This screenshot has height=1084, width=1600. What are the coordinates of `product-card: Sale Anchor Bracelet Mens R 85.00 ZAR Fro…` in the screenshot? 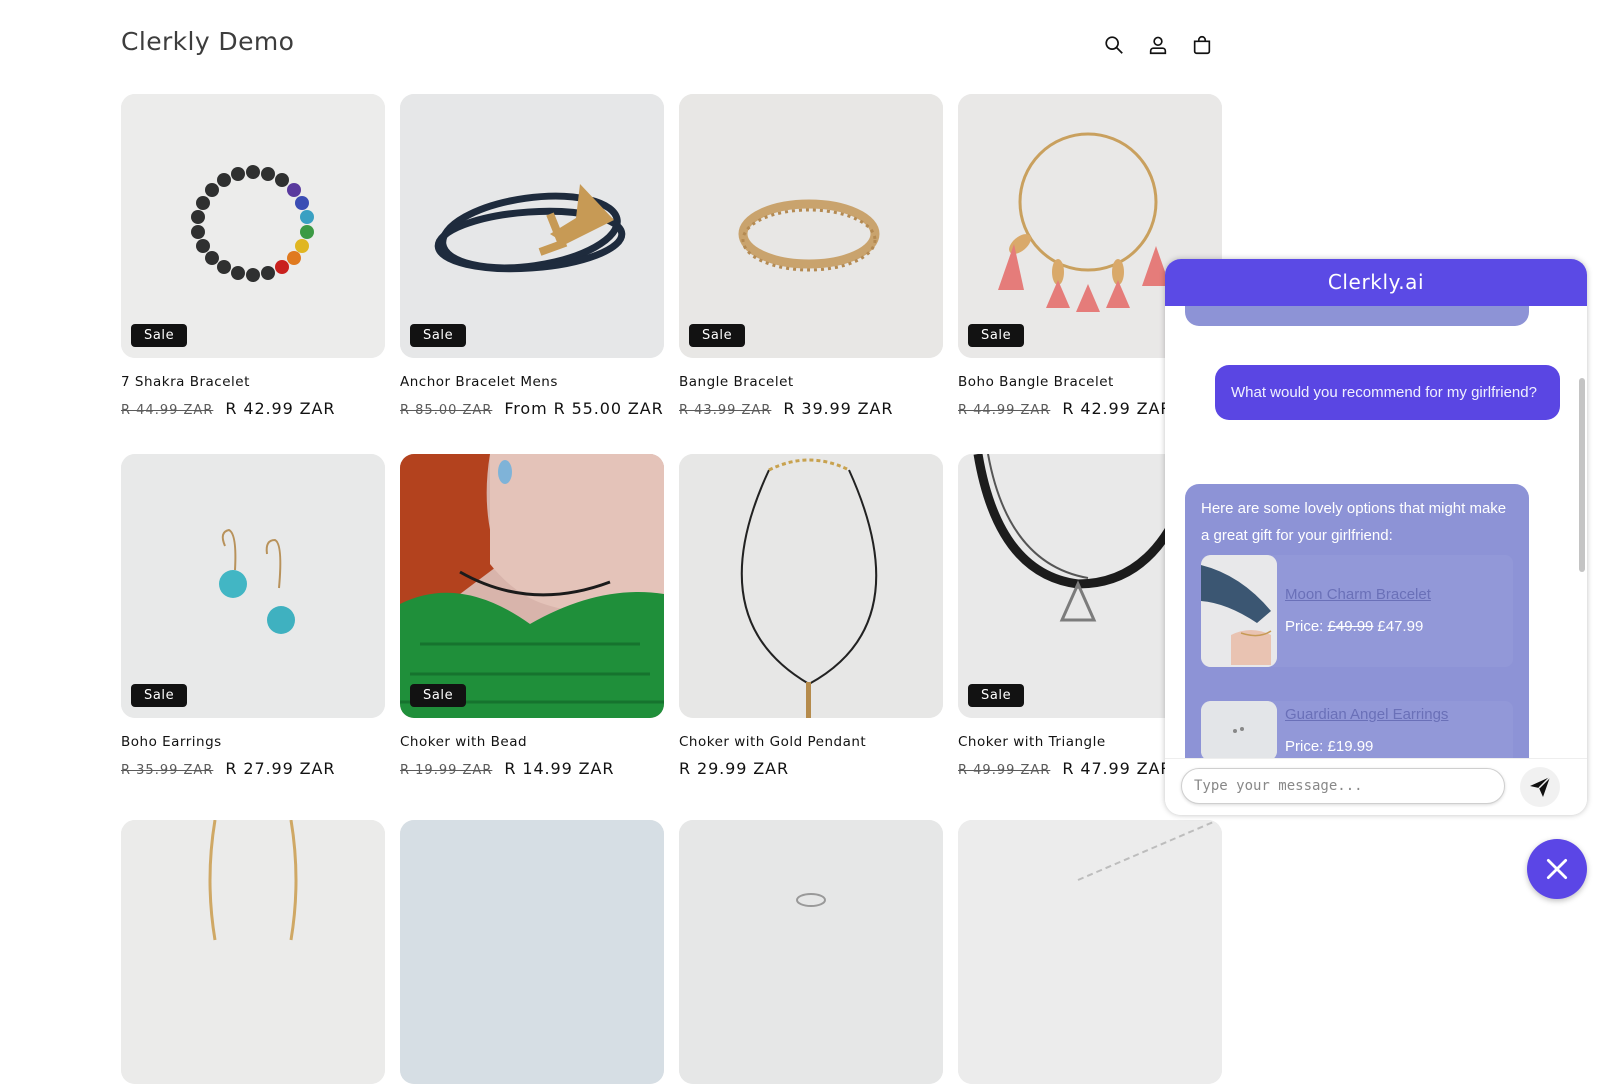 It's located at (532, 256).